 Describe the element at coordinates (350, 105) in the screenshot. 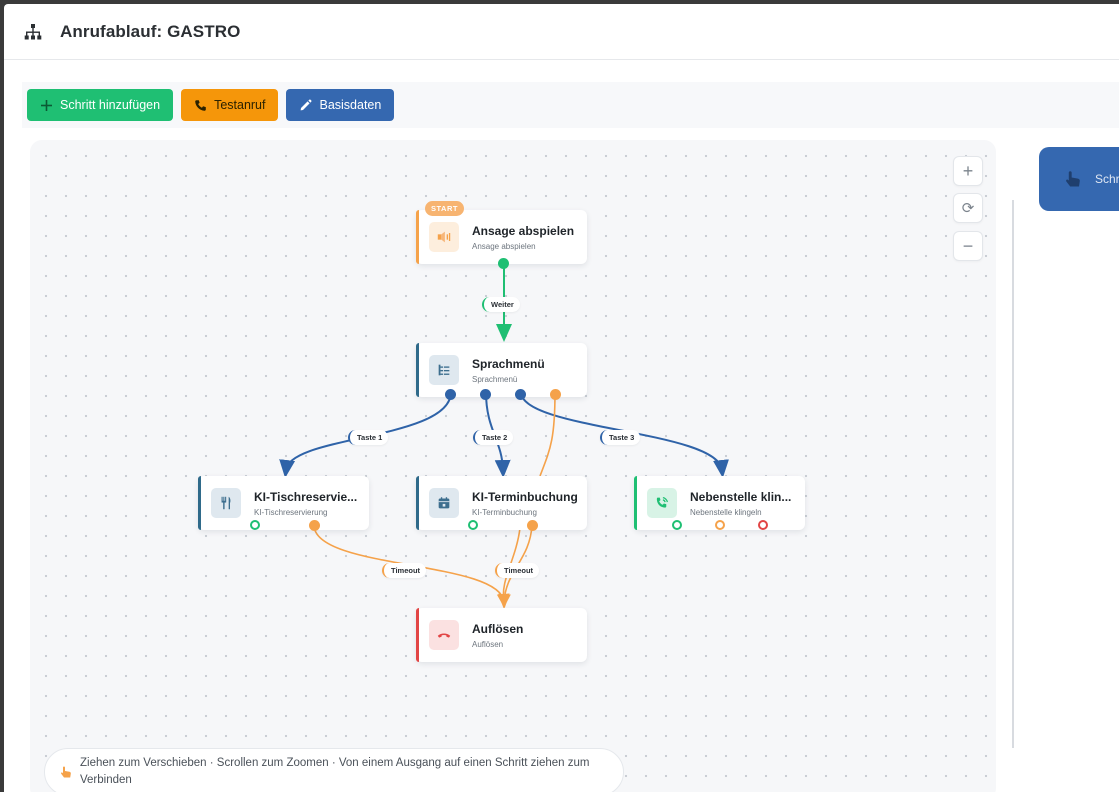

I see `base-data-label: Basisdaten` at that location.